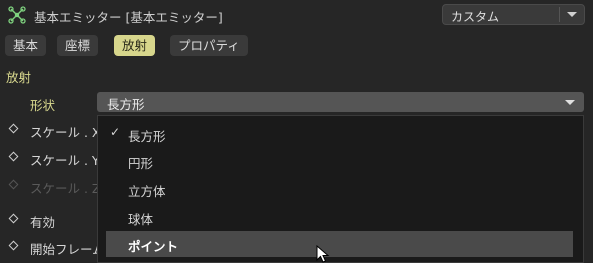 This screenshot has height=263, width=593. I want to click on param-scale-x-label: スケール . X, so click(65, 132).